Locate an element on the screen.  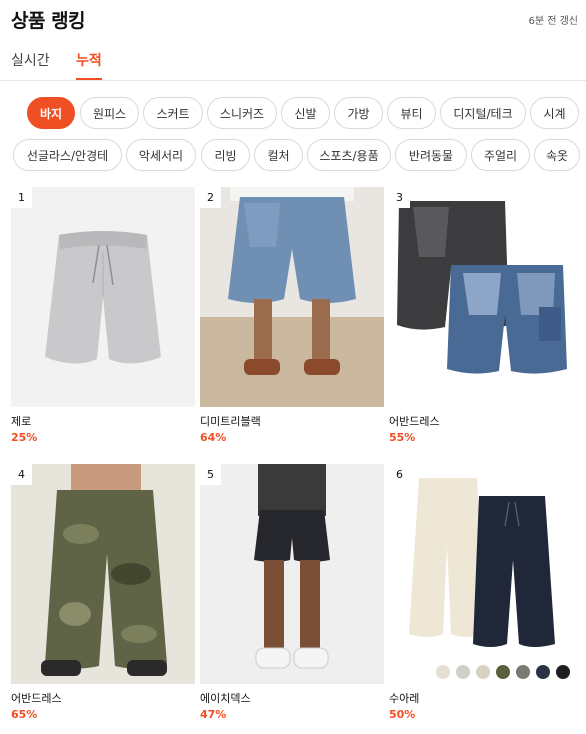
product-image: 5 is located at coordinates (292, 574).